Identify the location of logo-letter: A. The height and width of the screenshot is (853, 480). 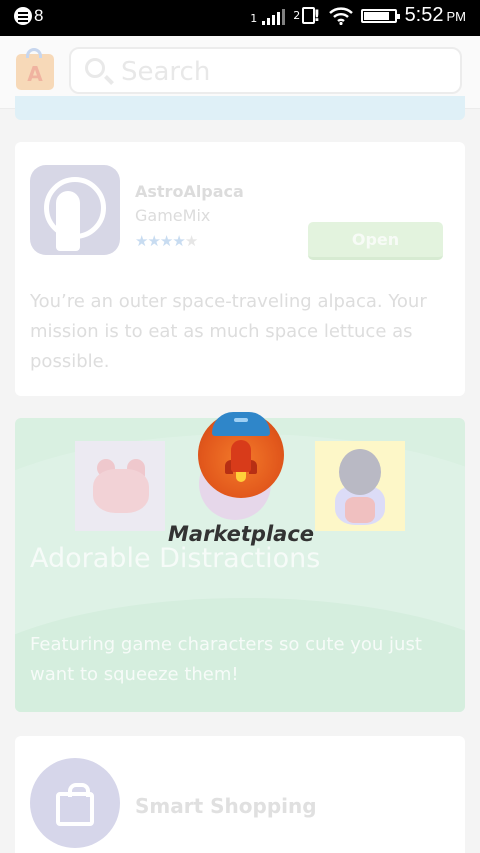
(35, 74).